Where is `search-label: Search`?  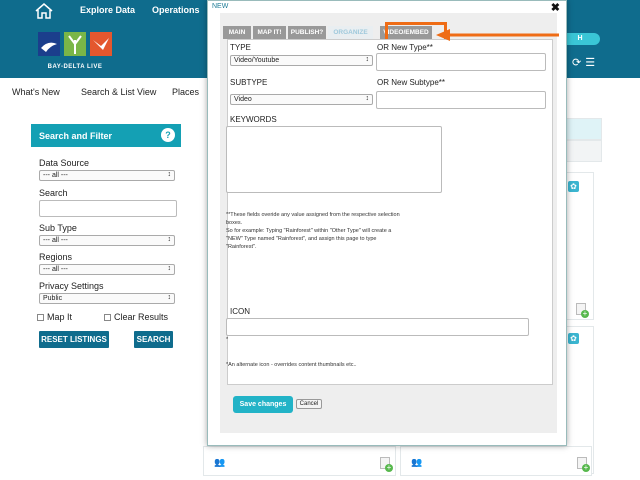 search-label: Search is located at coordinates (53, 193).